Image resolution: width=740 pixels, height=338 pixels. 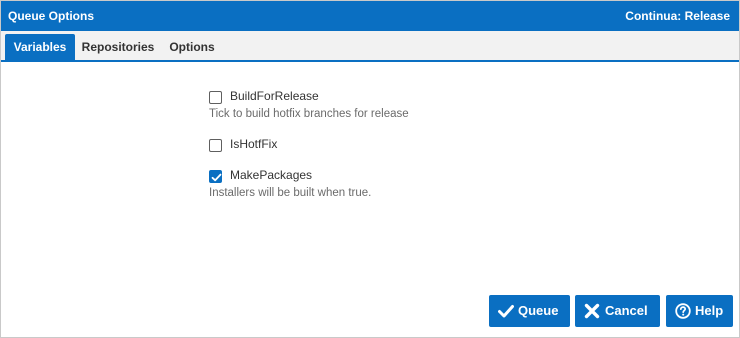 I want to click on queue-button: Queue, so click(x=529, y=311).